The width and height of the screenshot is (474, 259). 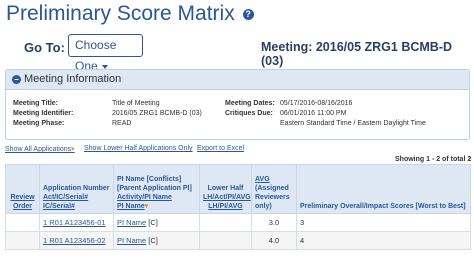 I want to click on meeting-phase-value: READ, so click(x=122, y=123).